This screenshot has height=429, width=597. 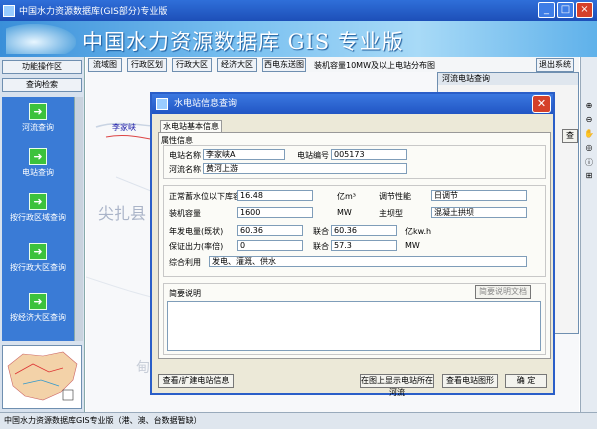 I want to click on nav-scrollbar, so click(x=78, y=219).